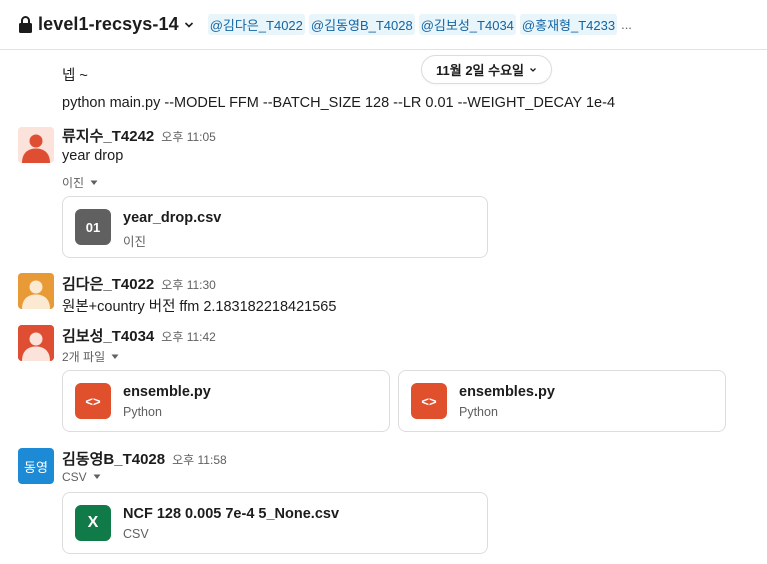 Image resolution: width=767 pixels, height=564 pixels. I want to click on message-sender: 류지수_T4242 오후 11:05, so click(139, 135).